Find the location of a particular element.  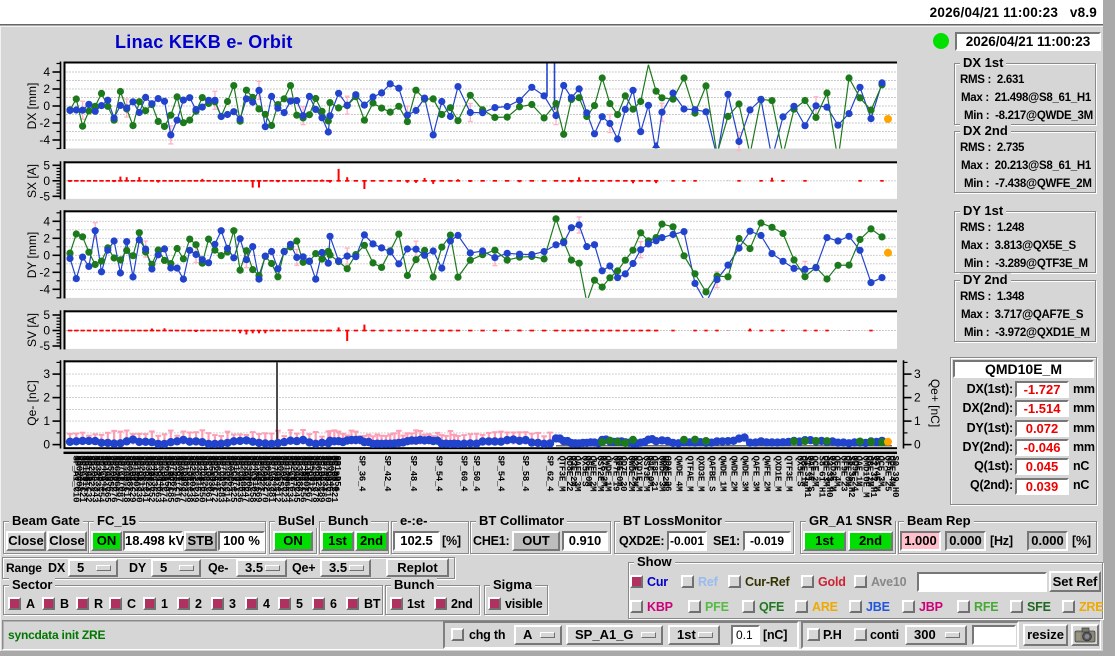

svg-text: QTF3E_M is located at coordinates (789, 474).